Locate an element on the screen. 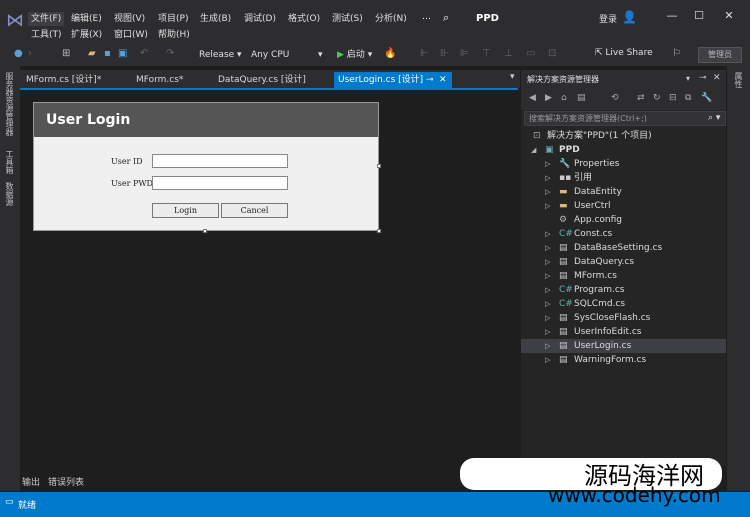 Image resolution: width=750 pixels, height=517 pixels. menu-edit: 编辑(E) is located at coordinates (86, 19).